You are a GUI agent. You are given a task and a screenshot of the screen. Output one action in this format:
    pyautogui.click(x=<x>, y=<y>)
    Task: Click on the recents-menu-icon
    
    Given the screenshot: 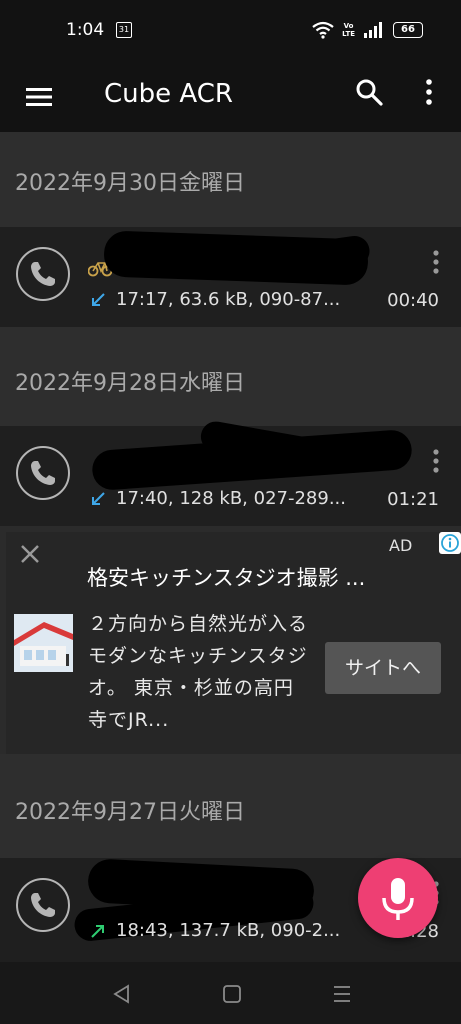 What is the action you would take?
    pyautogui.click(x=342, y=994)
    